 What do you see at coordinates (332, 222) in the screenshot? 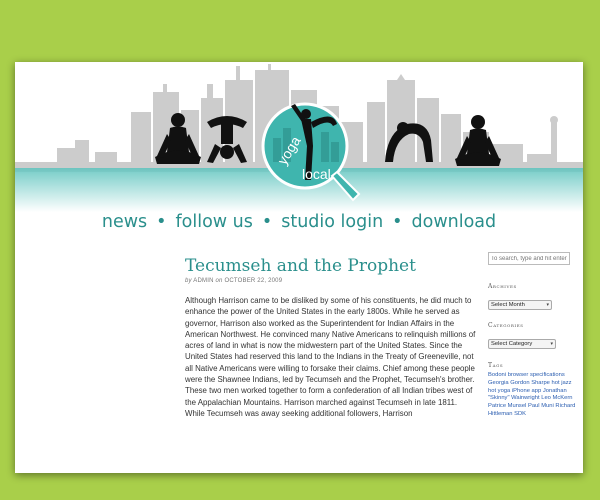
I see `nav-studio-login-link: studio login` at bounding box center [332, 222].